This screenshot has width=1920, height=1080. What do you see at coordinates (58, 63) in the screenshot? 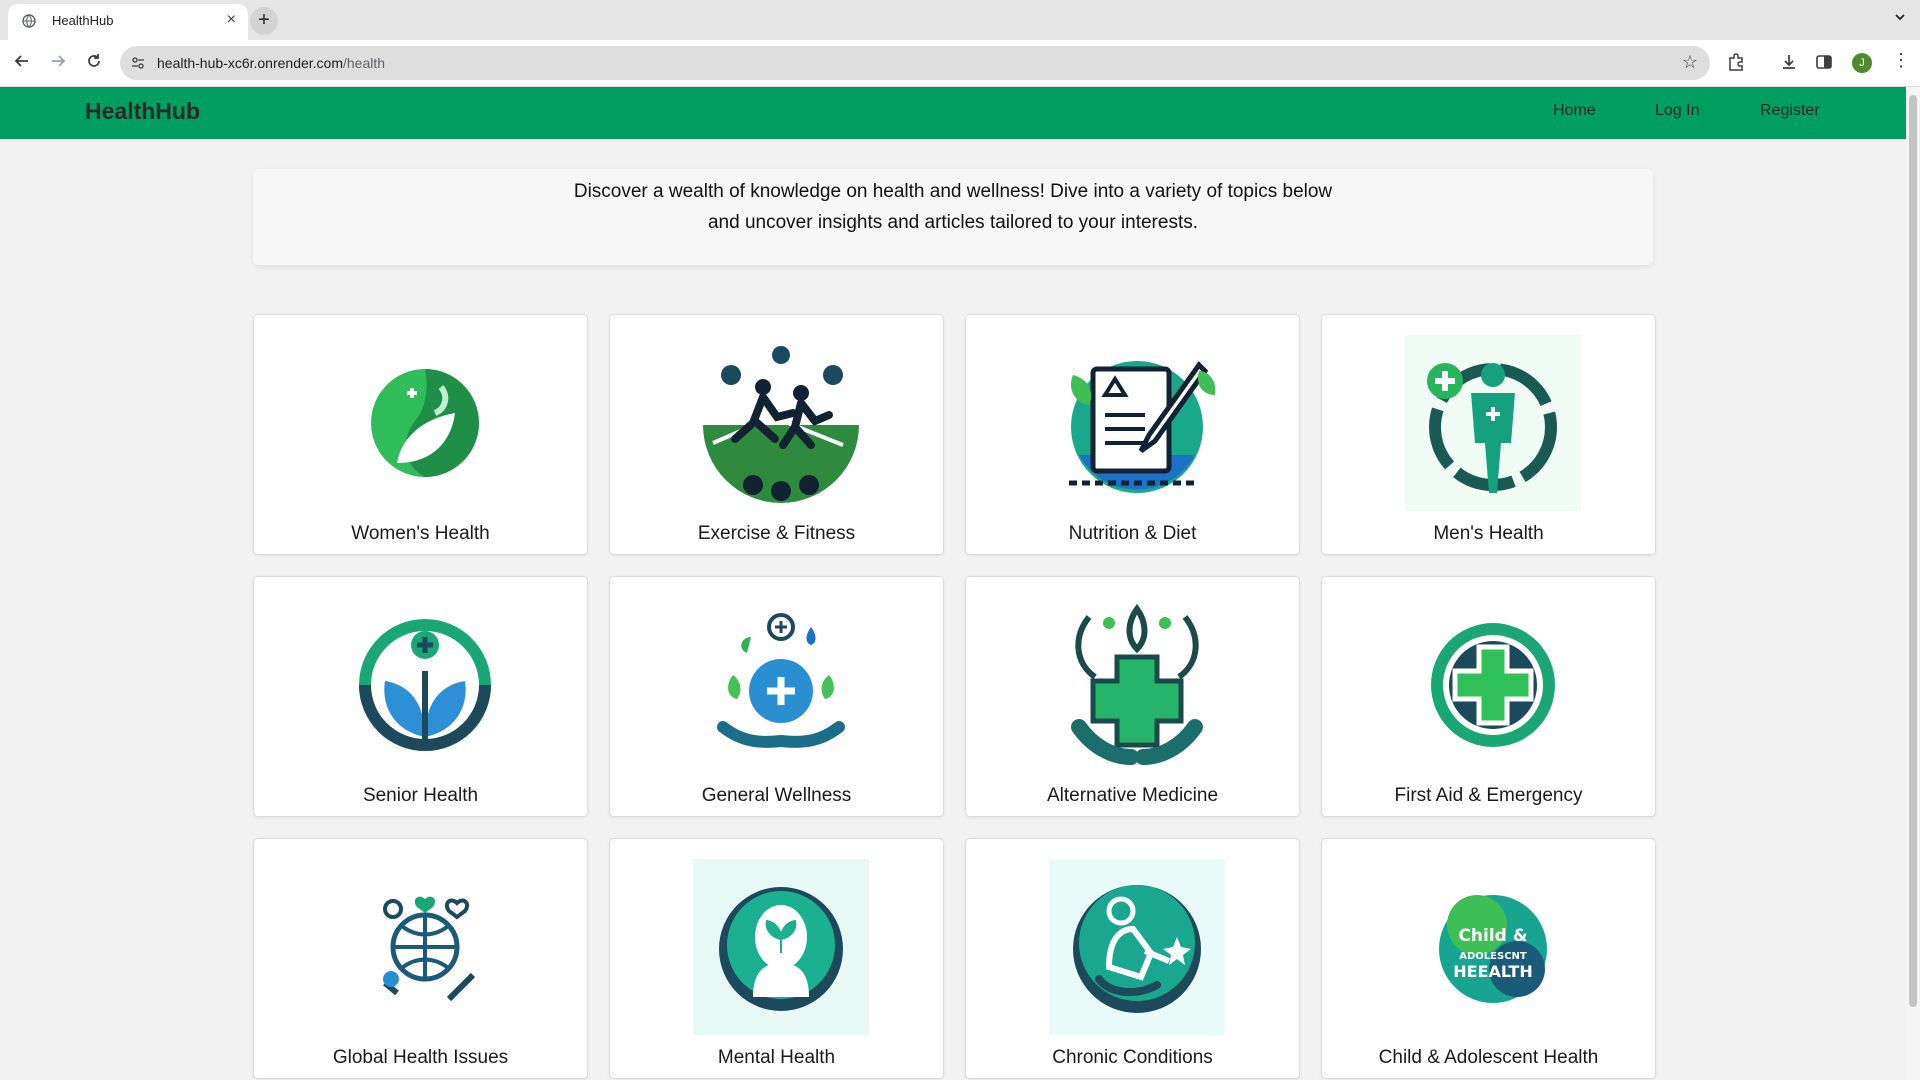
I see `forward-arrow-icon` at bounding box center [58, 63].